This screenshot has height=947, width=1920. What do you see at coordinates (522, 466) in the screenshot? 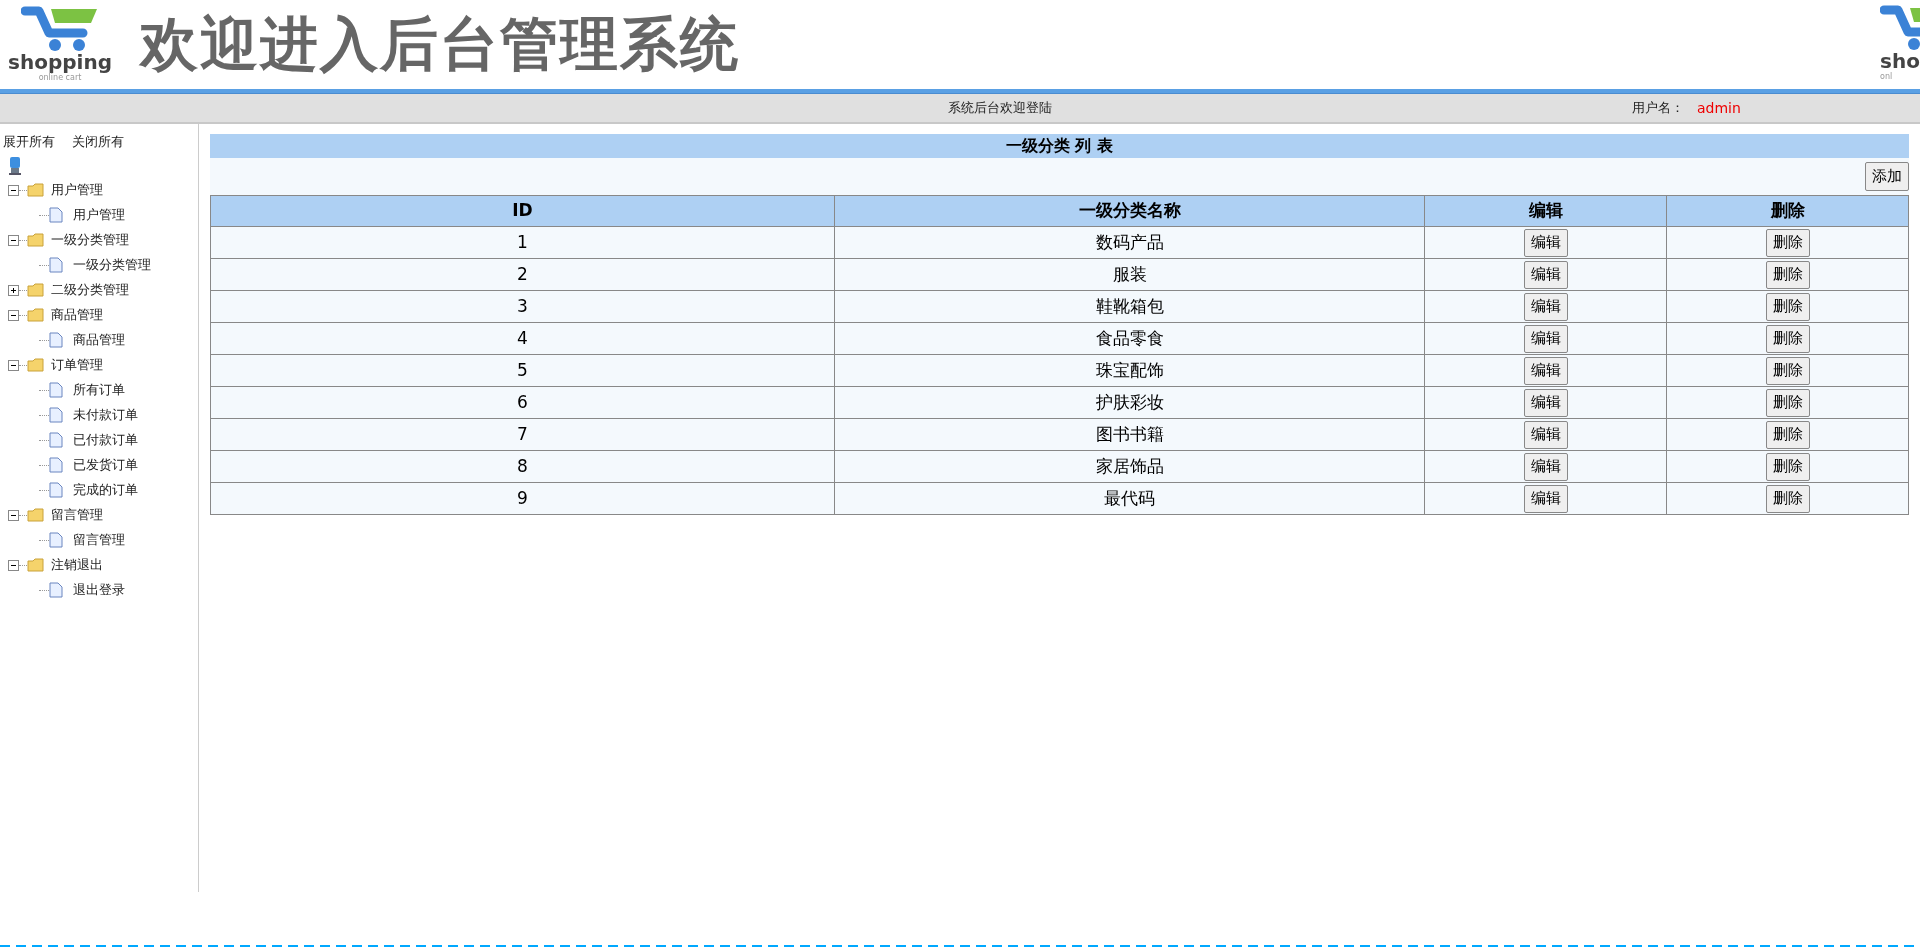
I see `table-cell: 8` at bounding box center [522, 466].